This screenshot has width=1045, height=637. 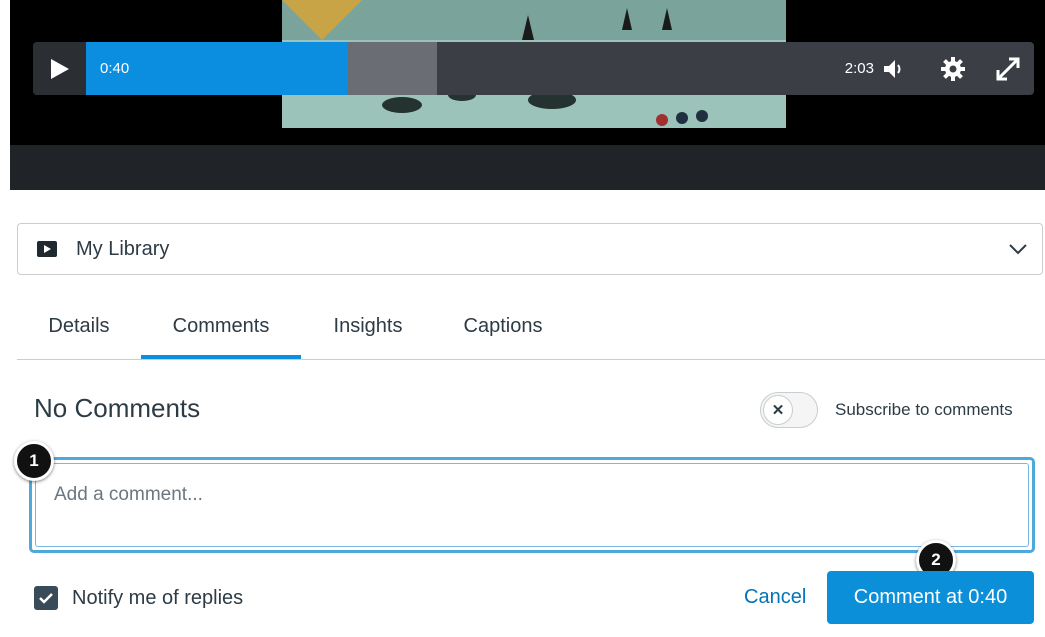 I want to click on tab-bar: Details Comments Insights Captions, so click(x=531, y=328).